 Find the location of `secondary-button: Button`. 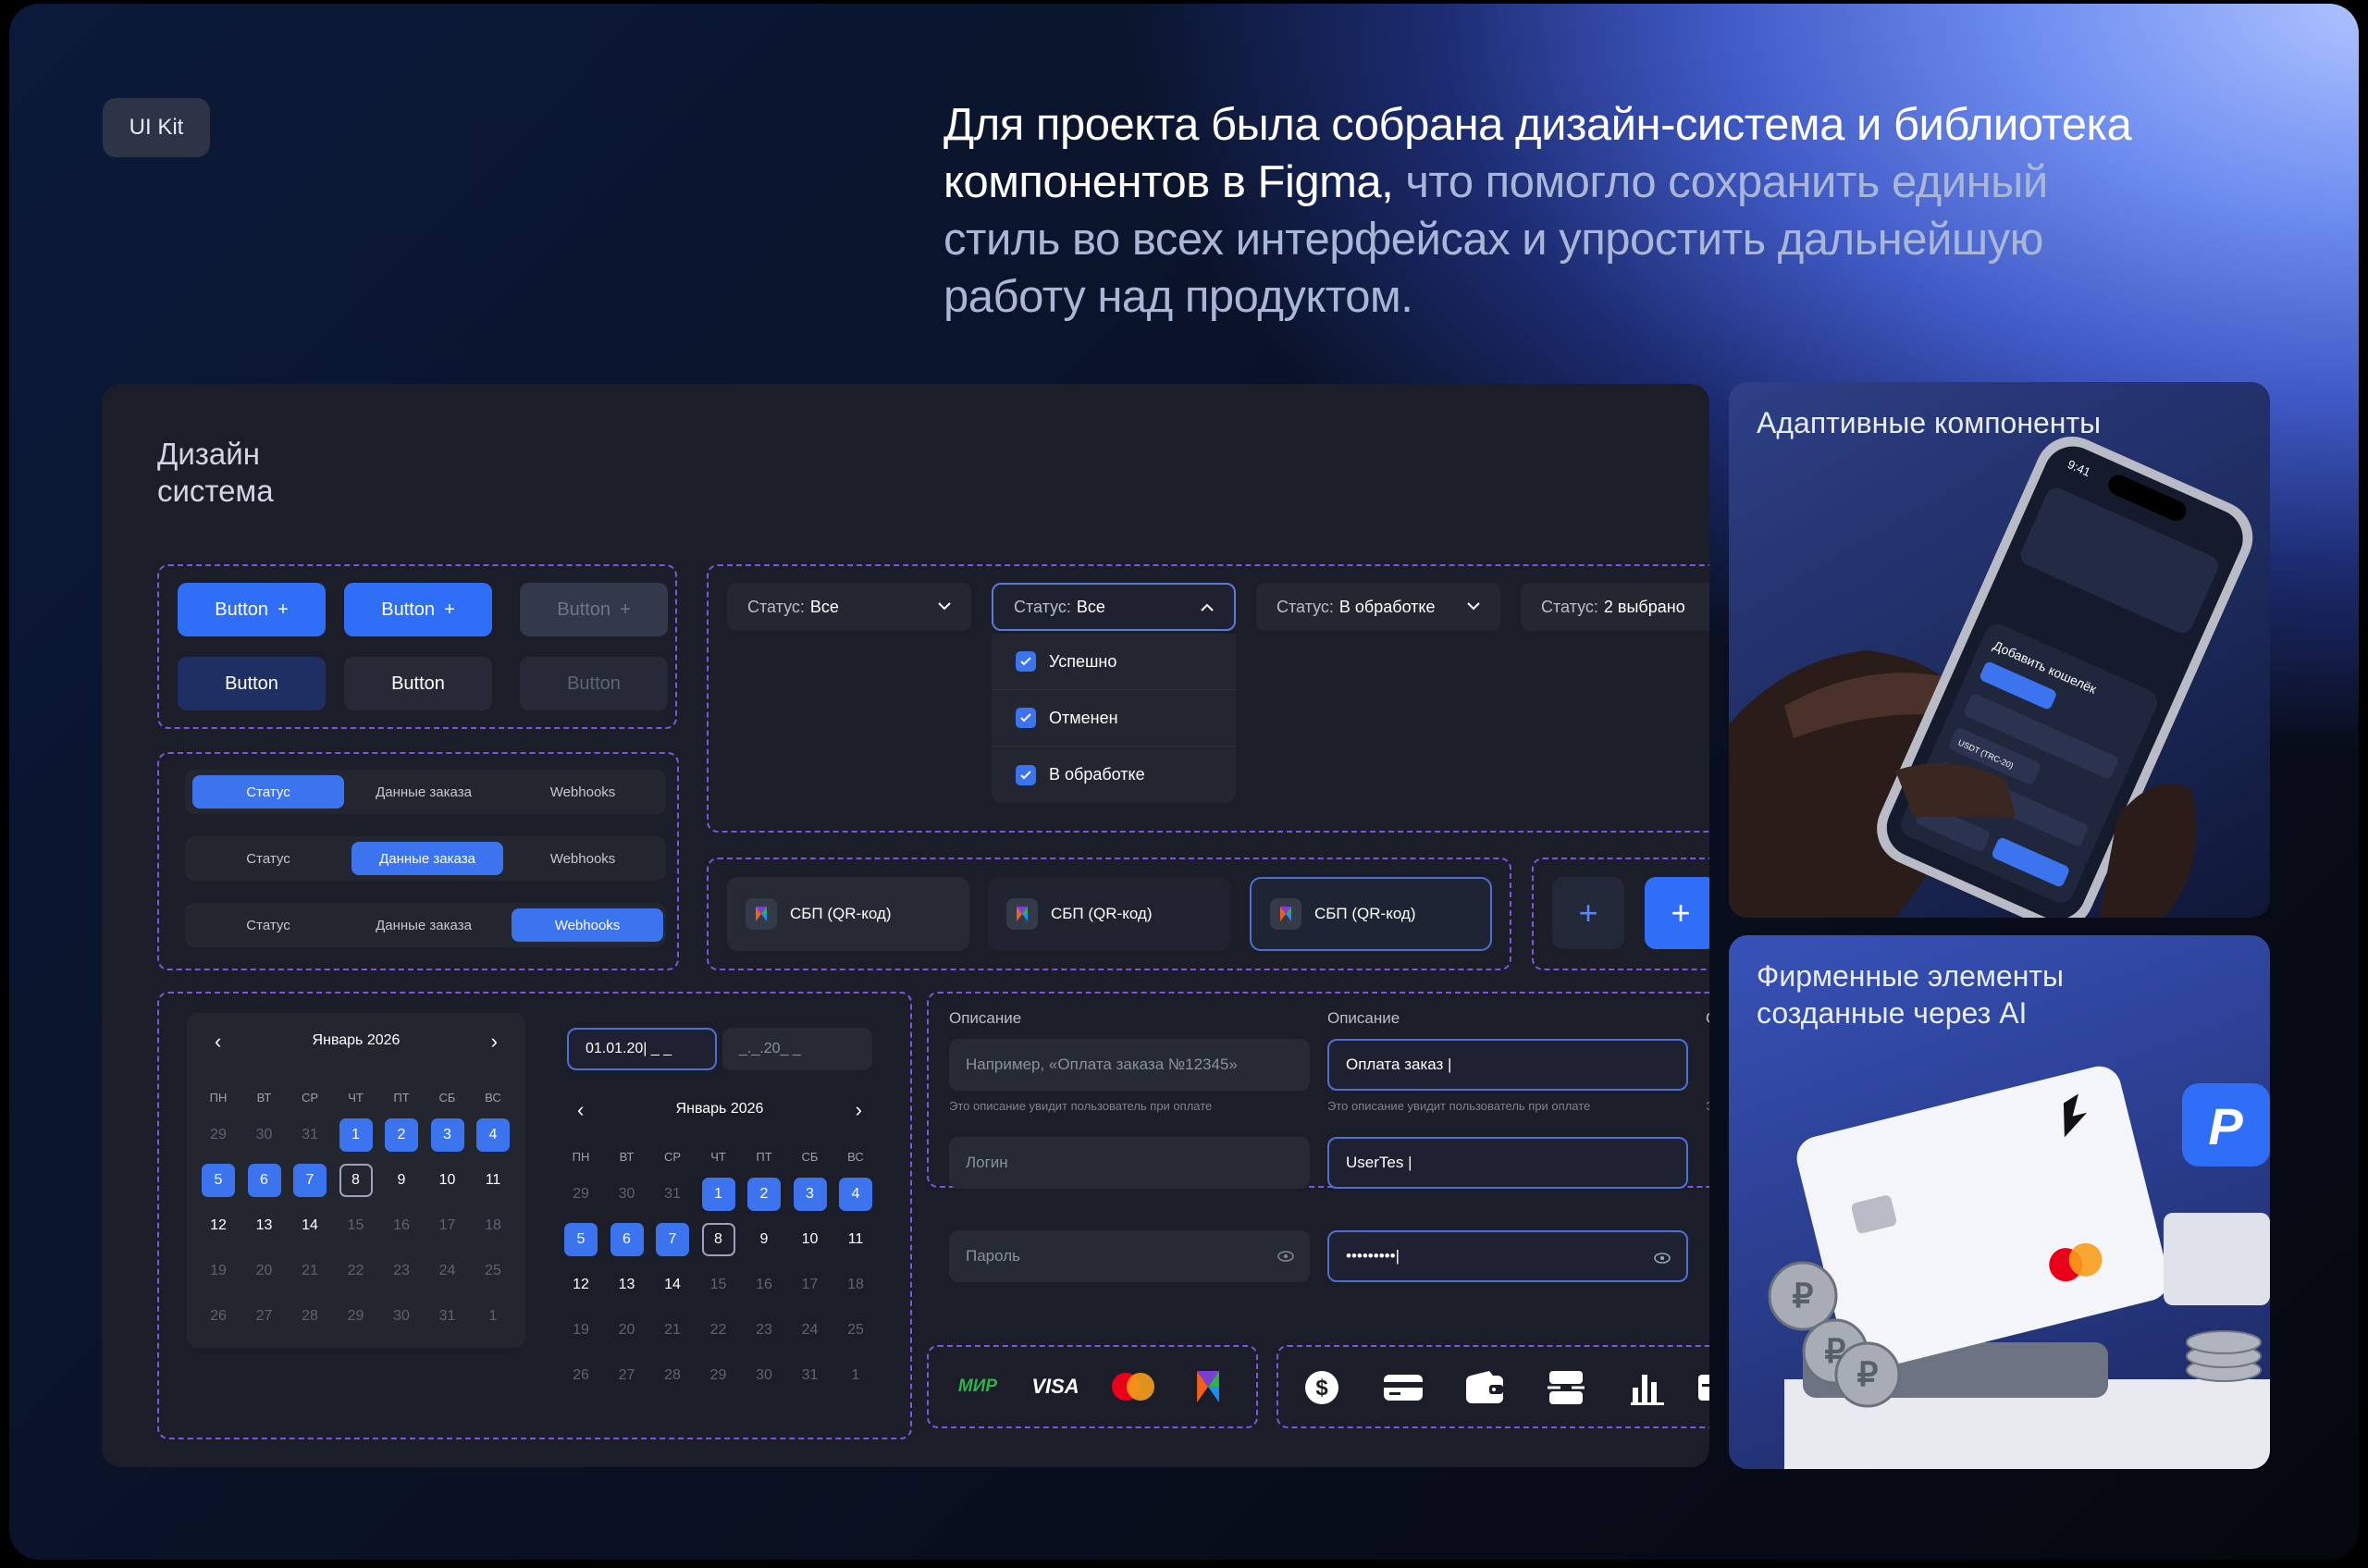

secondary-button: Button is located at coordinates (252, 683).